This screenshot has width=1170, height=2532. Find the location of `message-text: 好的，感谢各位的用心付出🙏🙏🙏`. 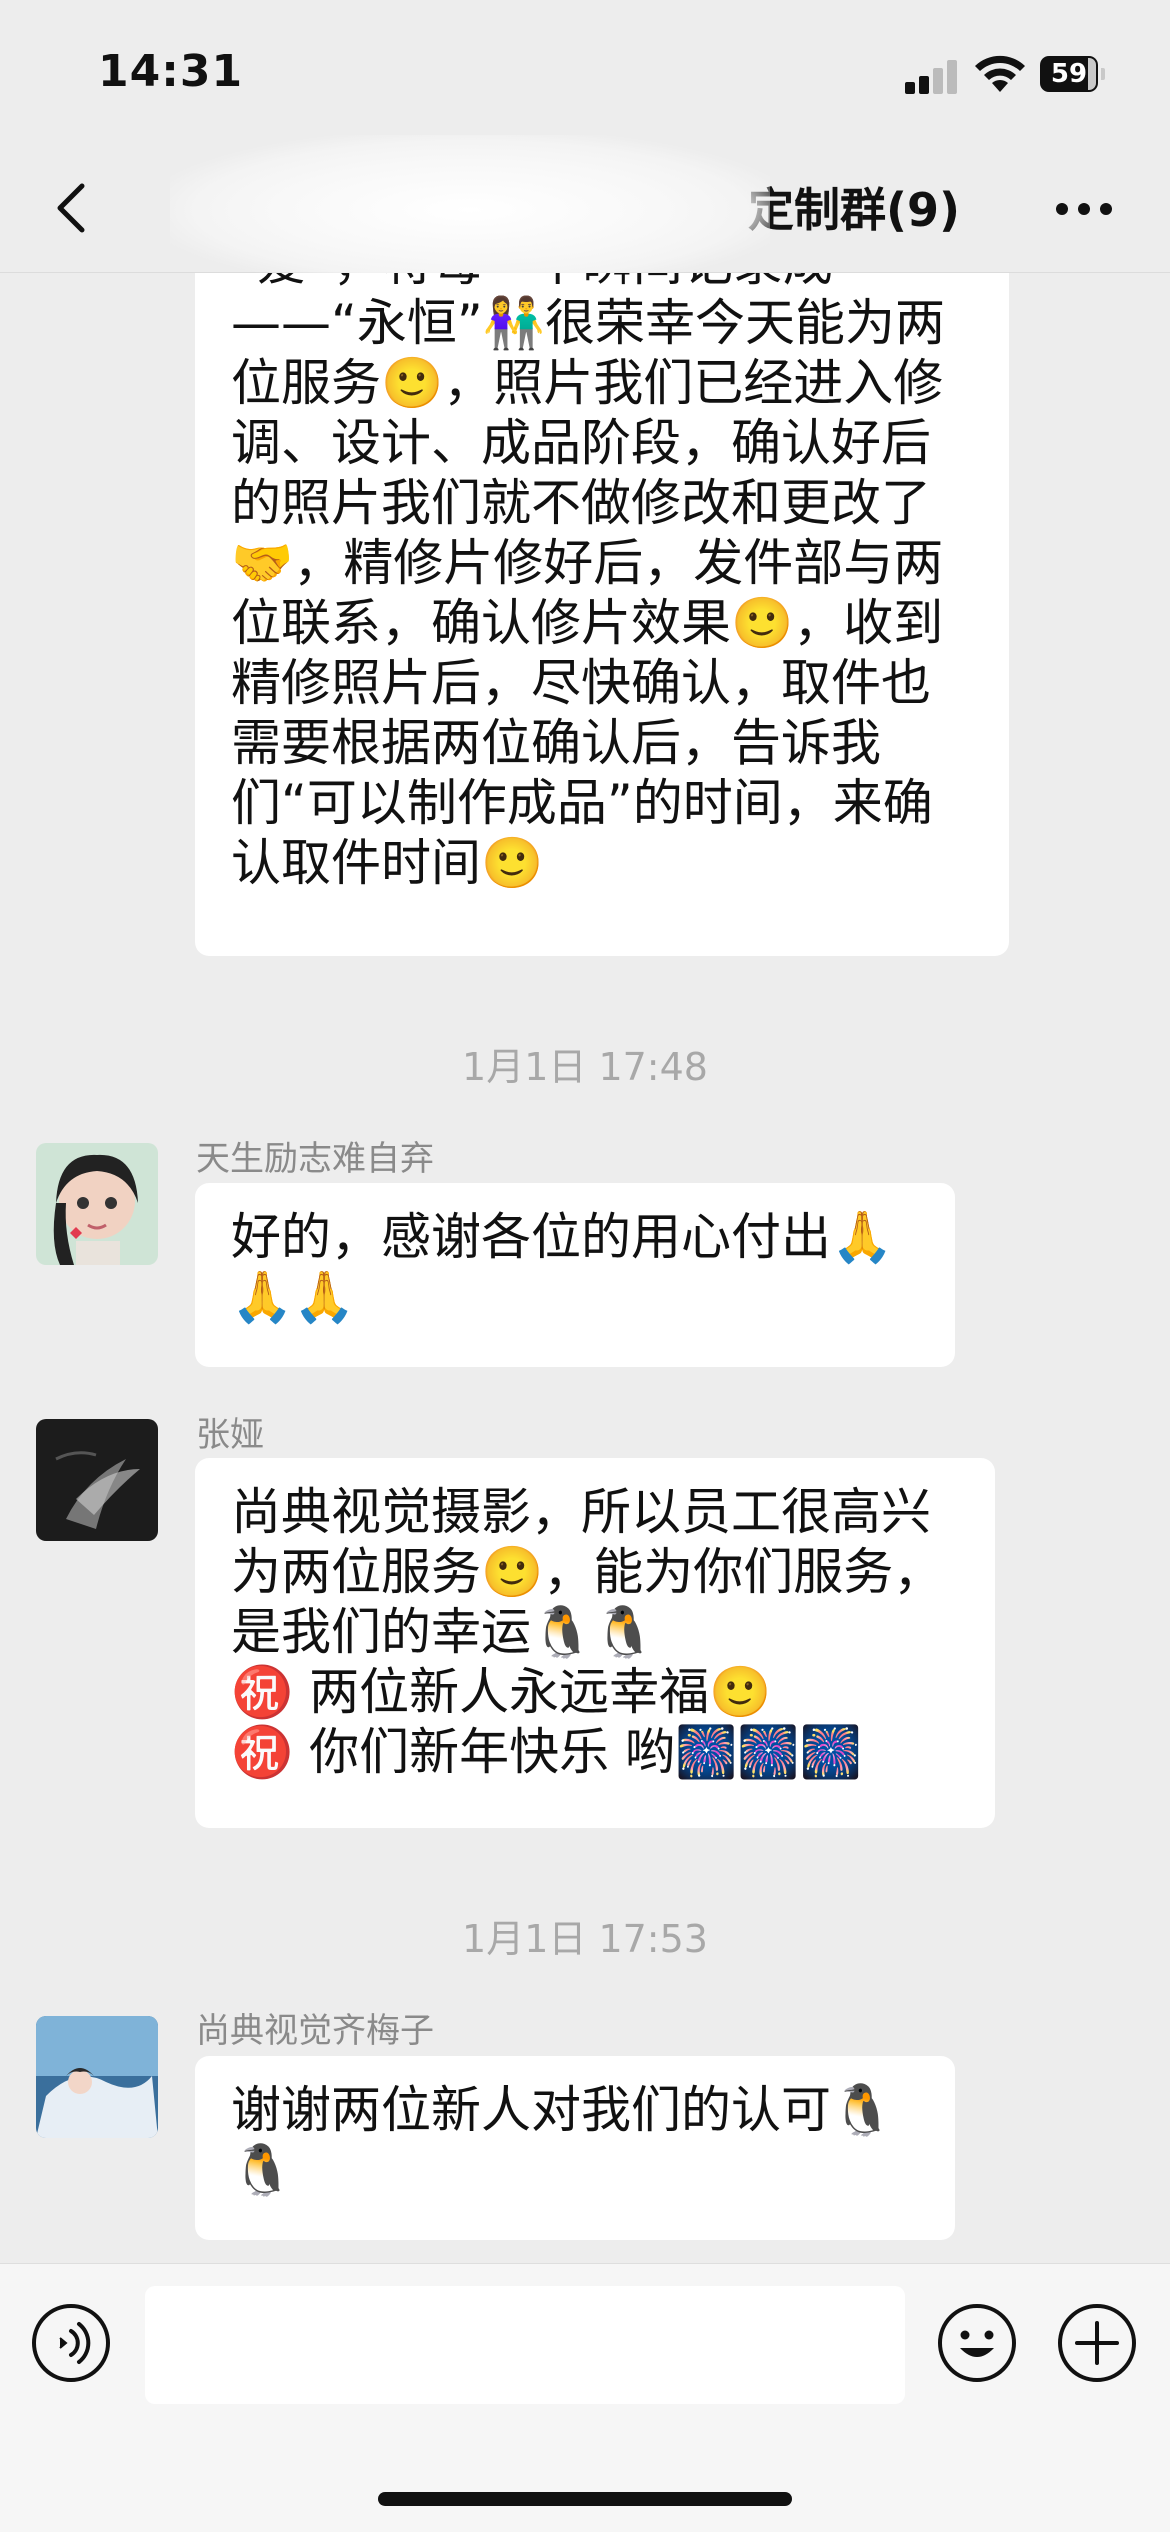

message-text: 好的，感谢各位的用心付出🙏🙏🙏 is located at coordinates (562, 1267).